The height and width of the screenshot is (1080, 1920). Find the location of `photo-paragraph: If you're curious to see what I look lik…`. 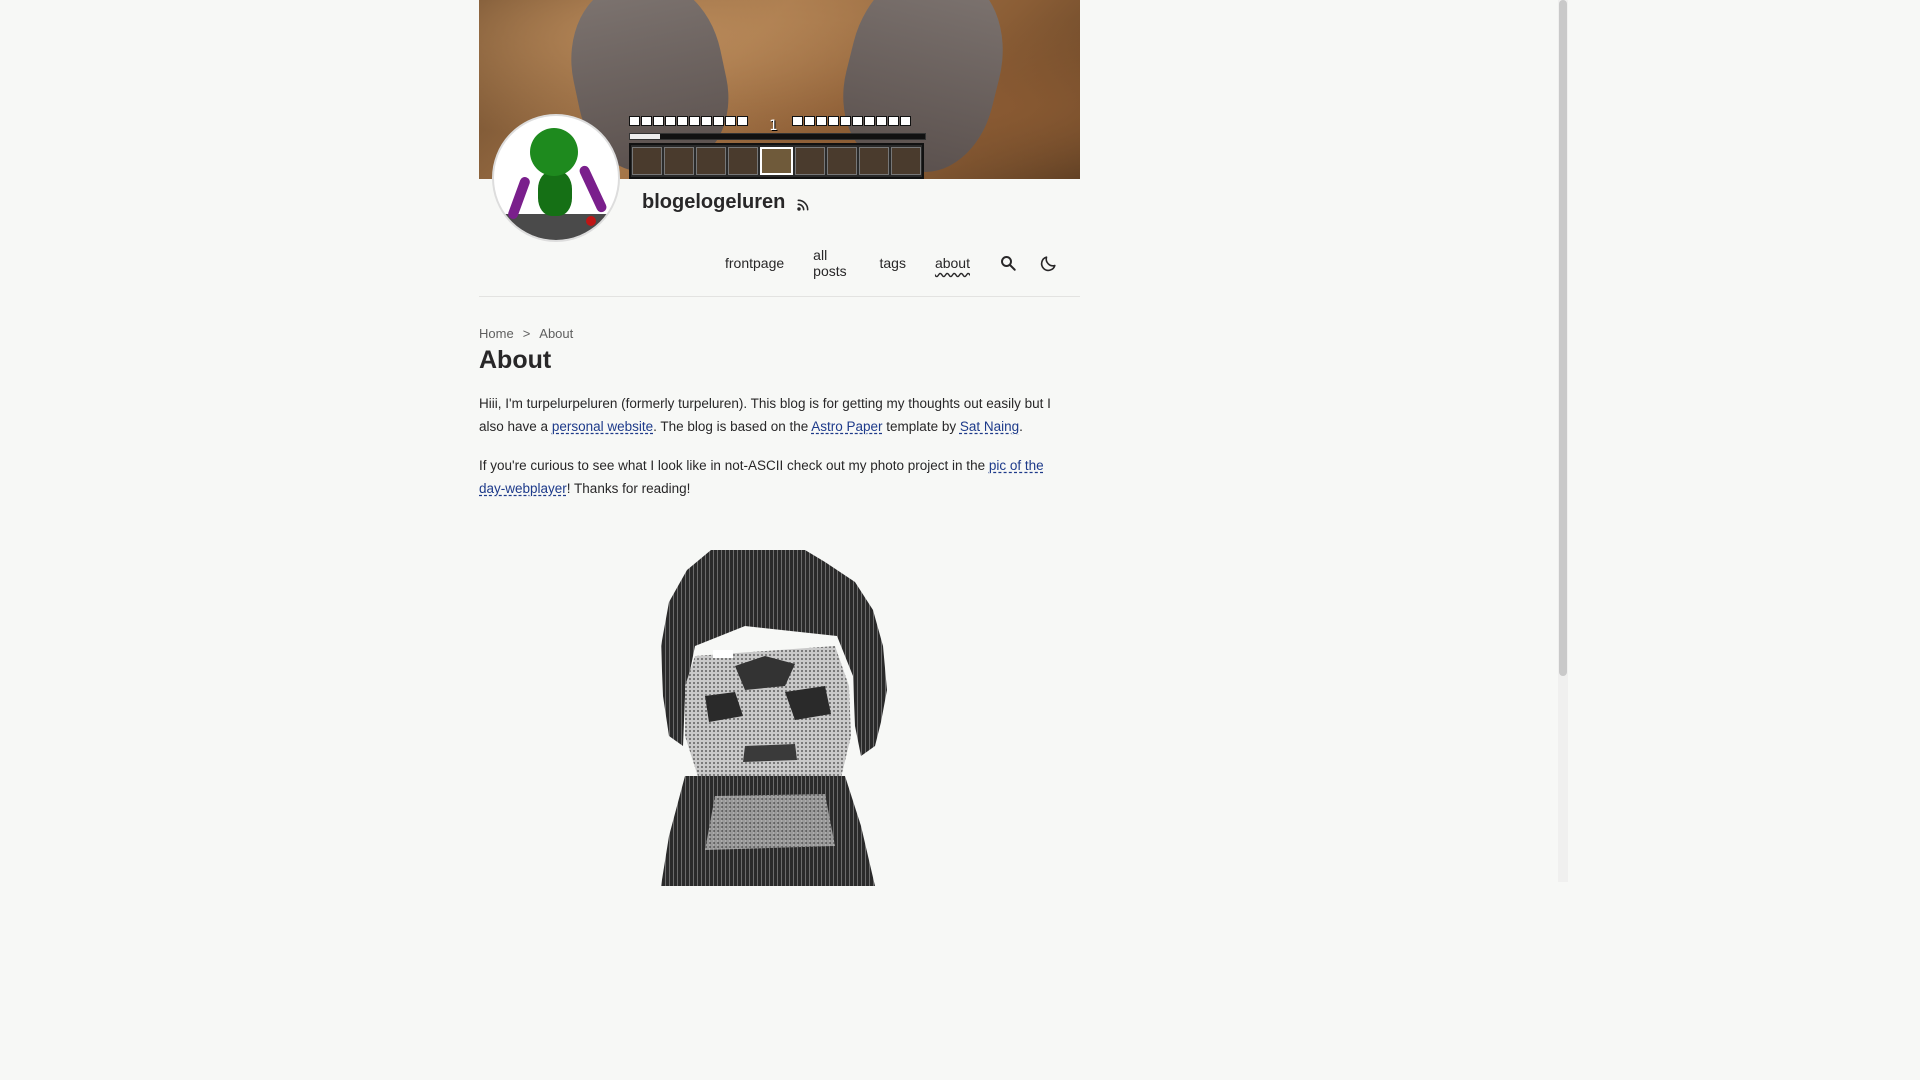

photo-paragraph: If you're curious to see what I look lik… is located at coordinates (761, 477).